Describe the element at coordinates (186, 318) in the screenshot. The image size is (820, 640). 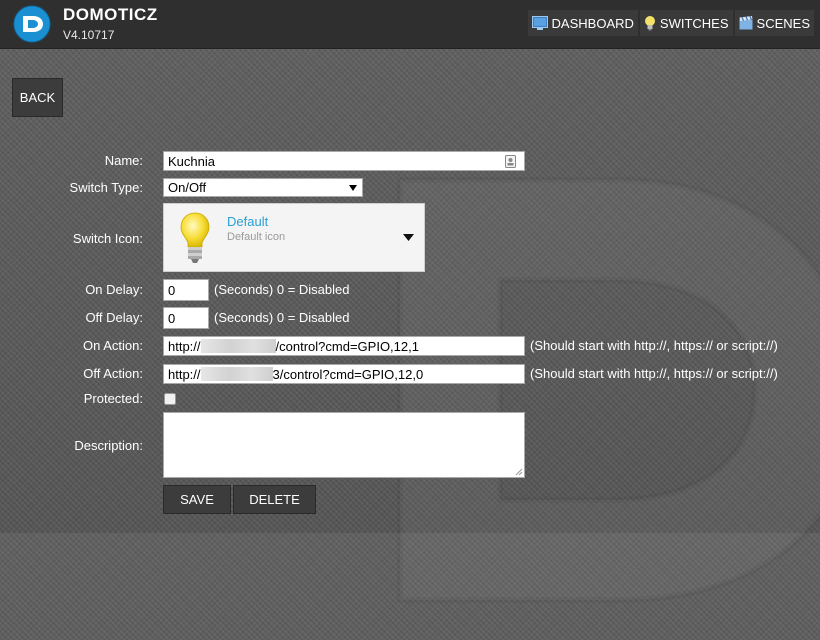
I see `off-delay-input: 0` at that location.